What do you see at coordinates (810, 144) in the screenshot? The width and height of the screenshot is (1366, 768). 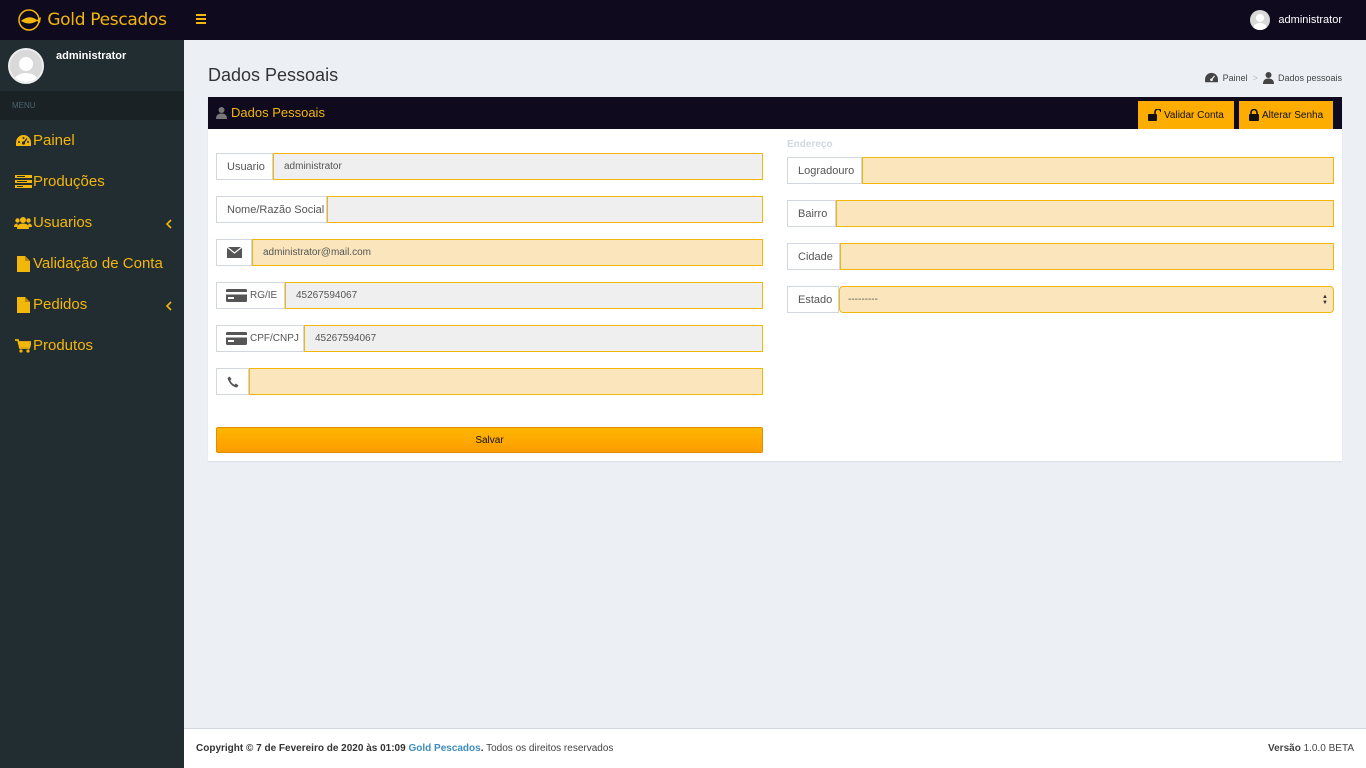 I see `address-section-title: Endereço` at bounding box center [810, 144].